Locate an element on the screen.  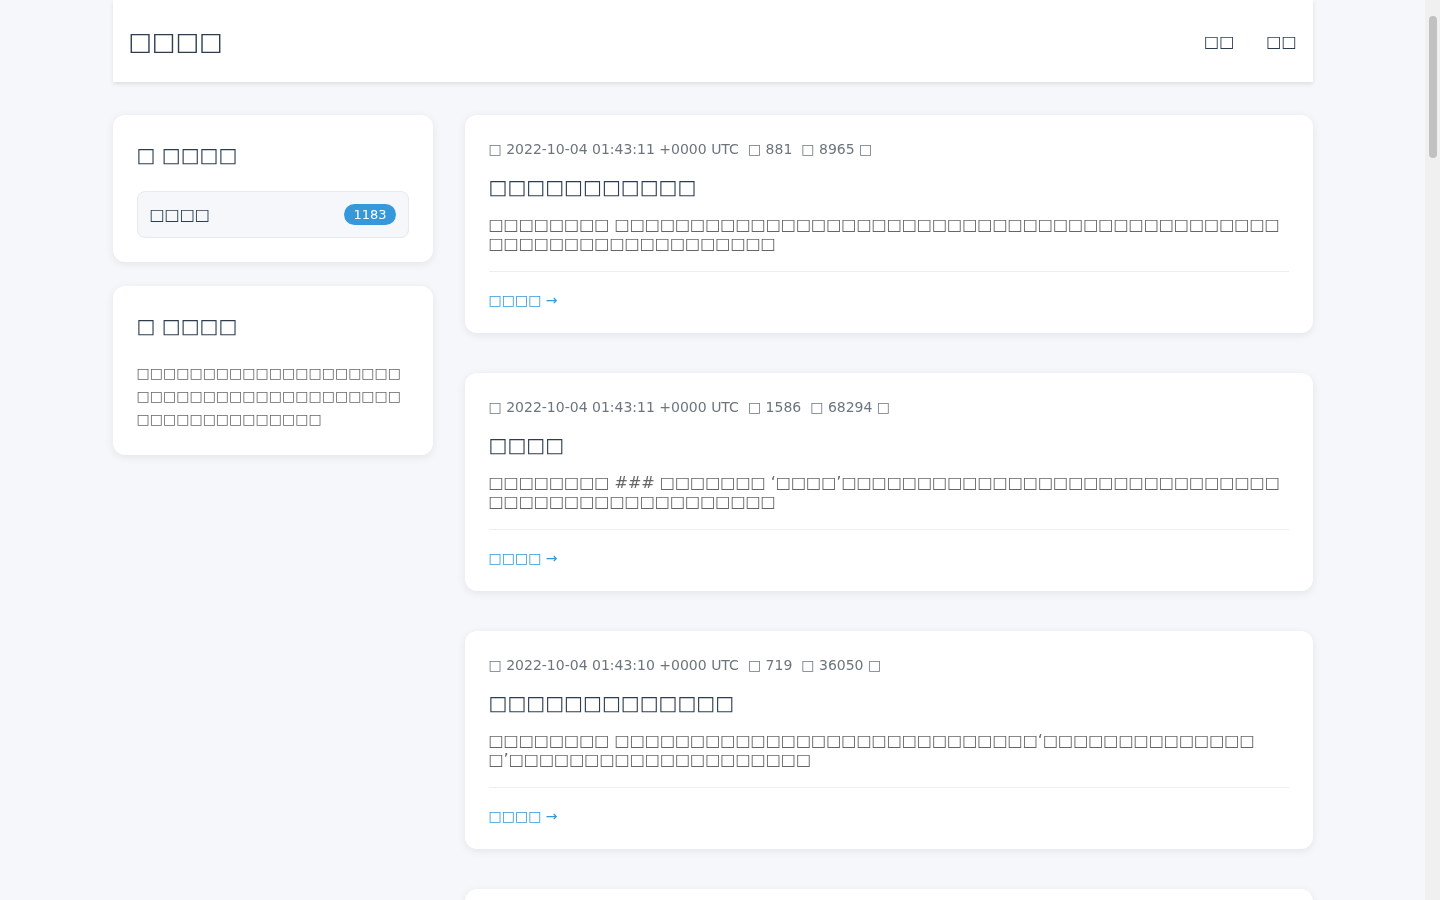
word-count: □ 36050 □ is located at coordinates (841, 665).